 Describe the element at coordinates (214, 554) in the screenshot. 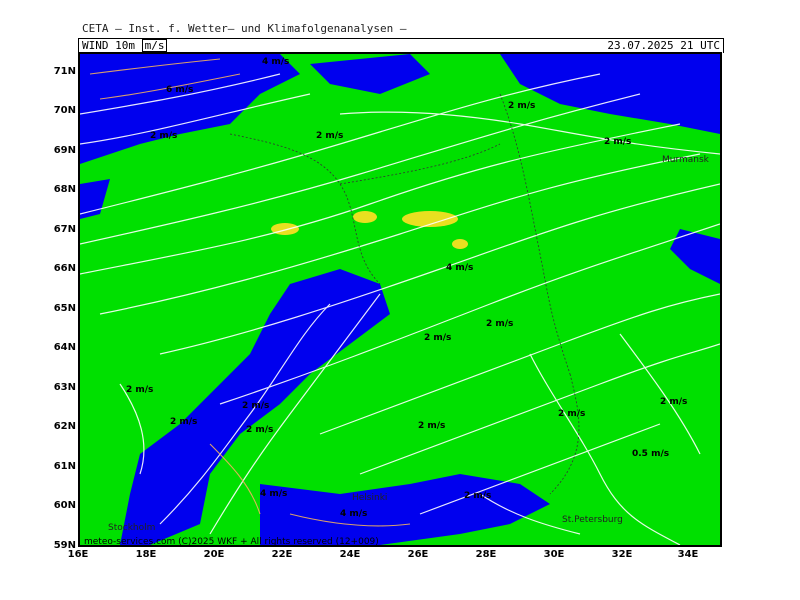

I see `lon-label: 20E` at that location.